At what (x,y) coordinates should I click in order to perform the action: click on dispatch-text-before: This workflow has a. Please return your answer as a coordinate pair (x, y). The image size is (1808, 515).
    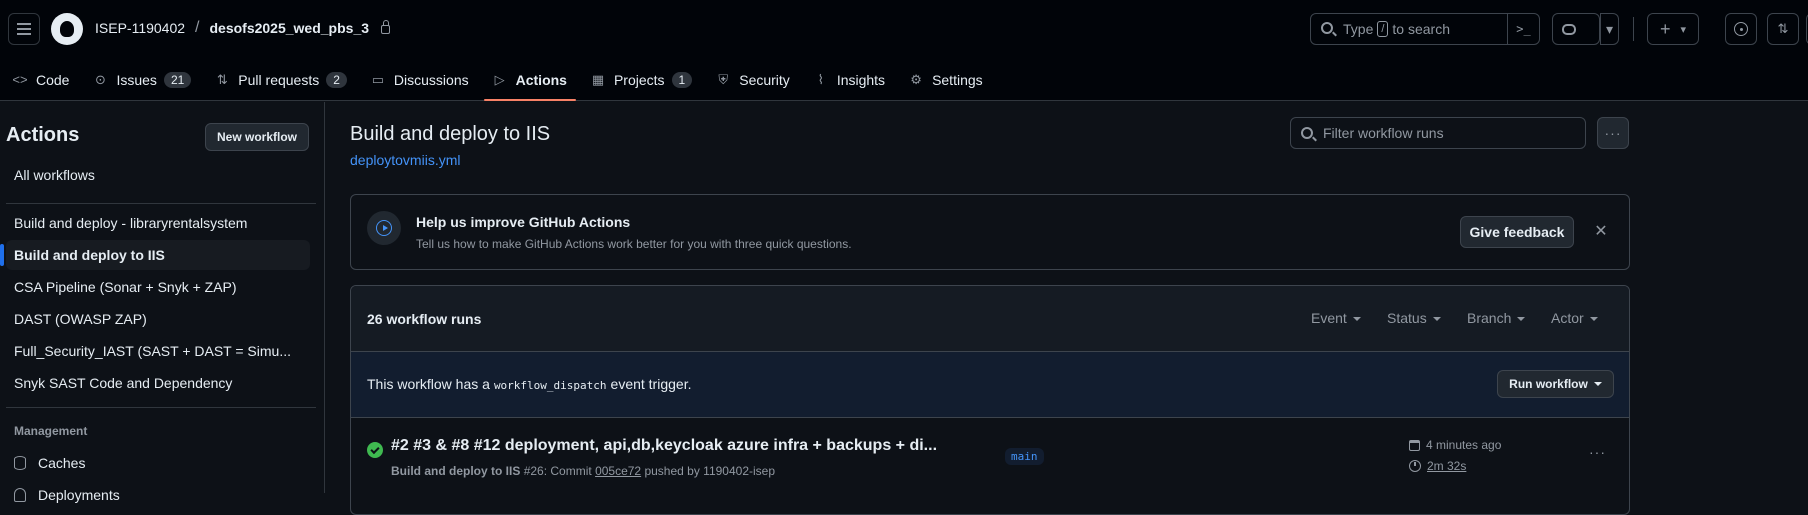
    Looking at the image, I should click on (428, 384).